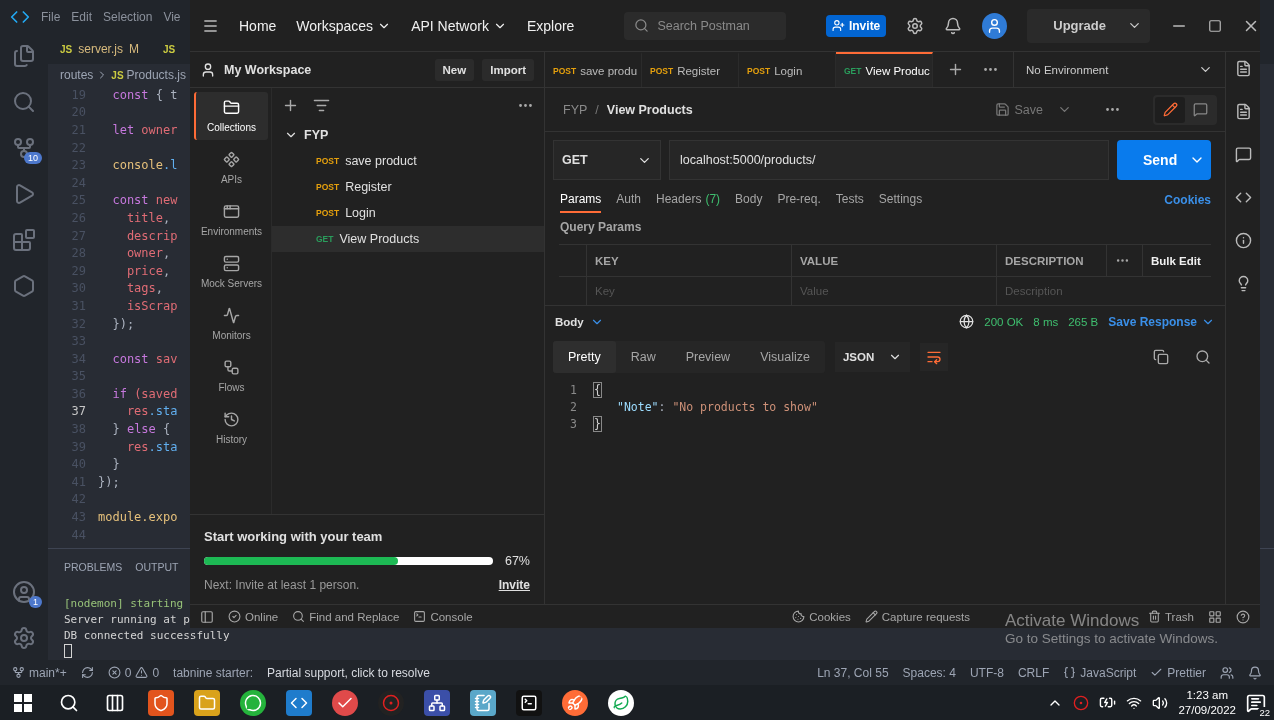 This screenshot has height=720, width=1274. I want to click on leaf-icon, so click(621, 702).